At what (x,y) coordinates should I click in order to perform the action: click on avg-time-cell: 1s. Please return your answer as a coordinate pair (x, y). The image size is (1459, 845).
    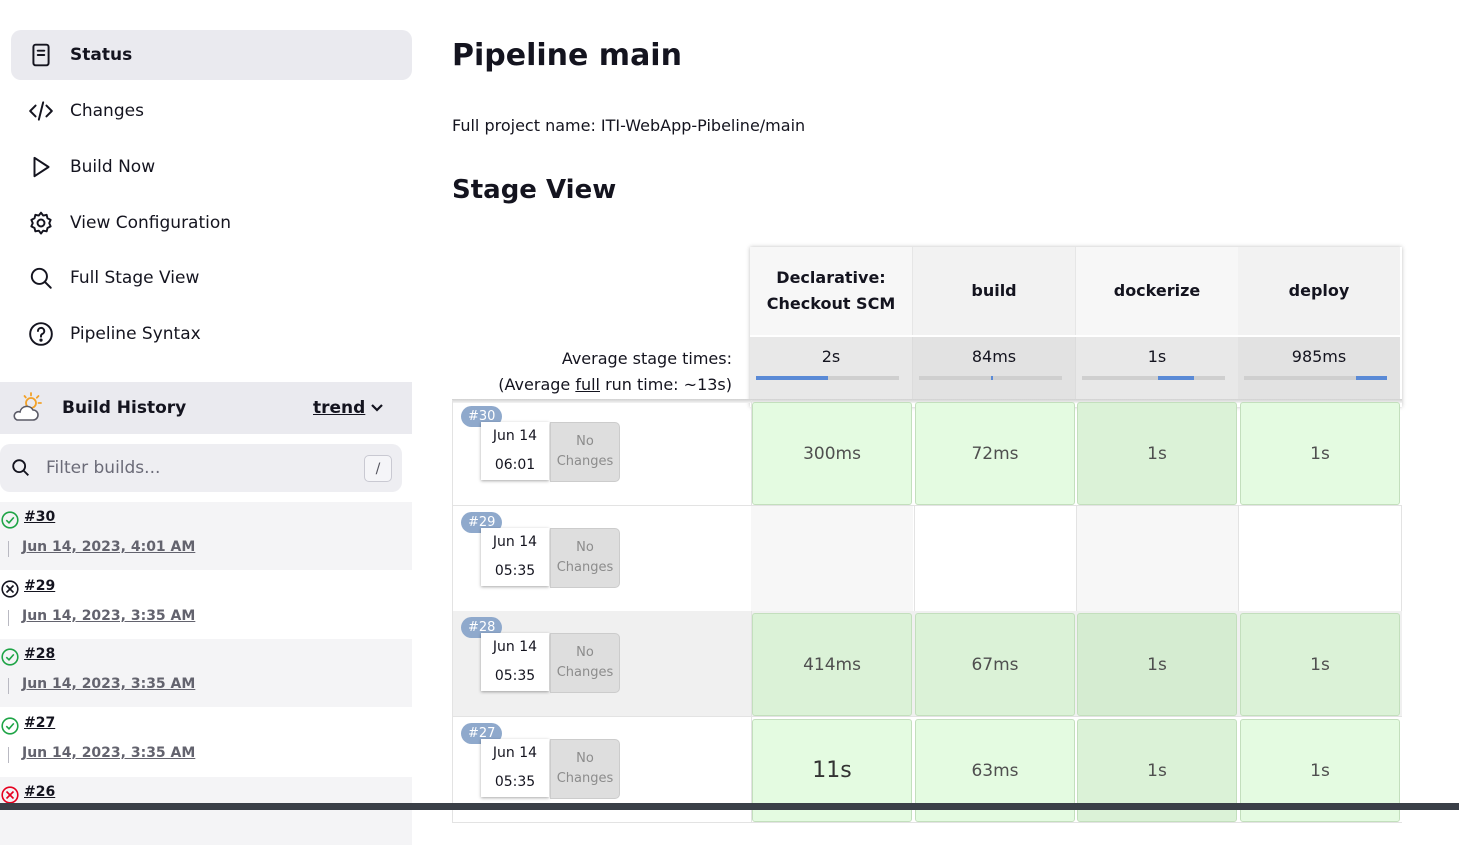
    Looking at the image, I should click on (1157, 368).